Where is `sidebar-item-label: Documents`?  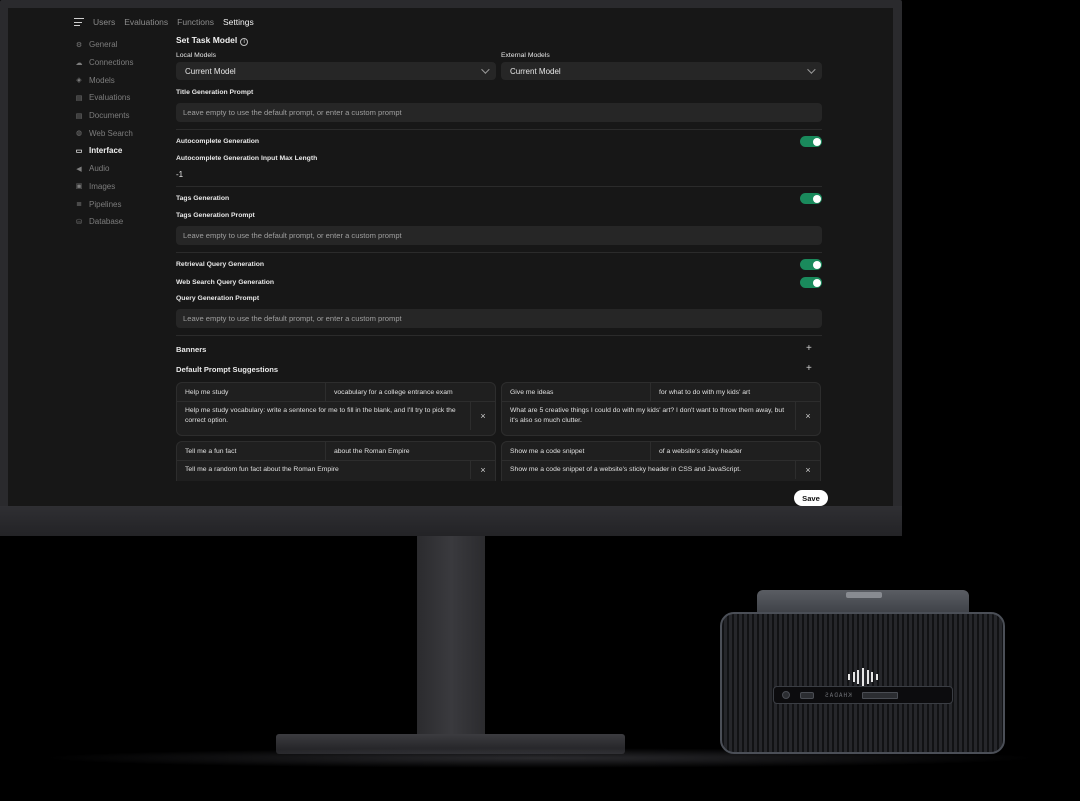
sidebar-item-label: Documents is located at coordinates (109, 116).